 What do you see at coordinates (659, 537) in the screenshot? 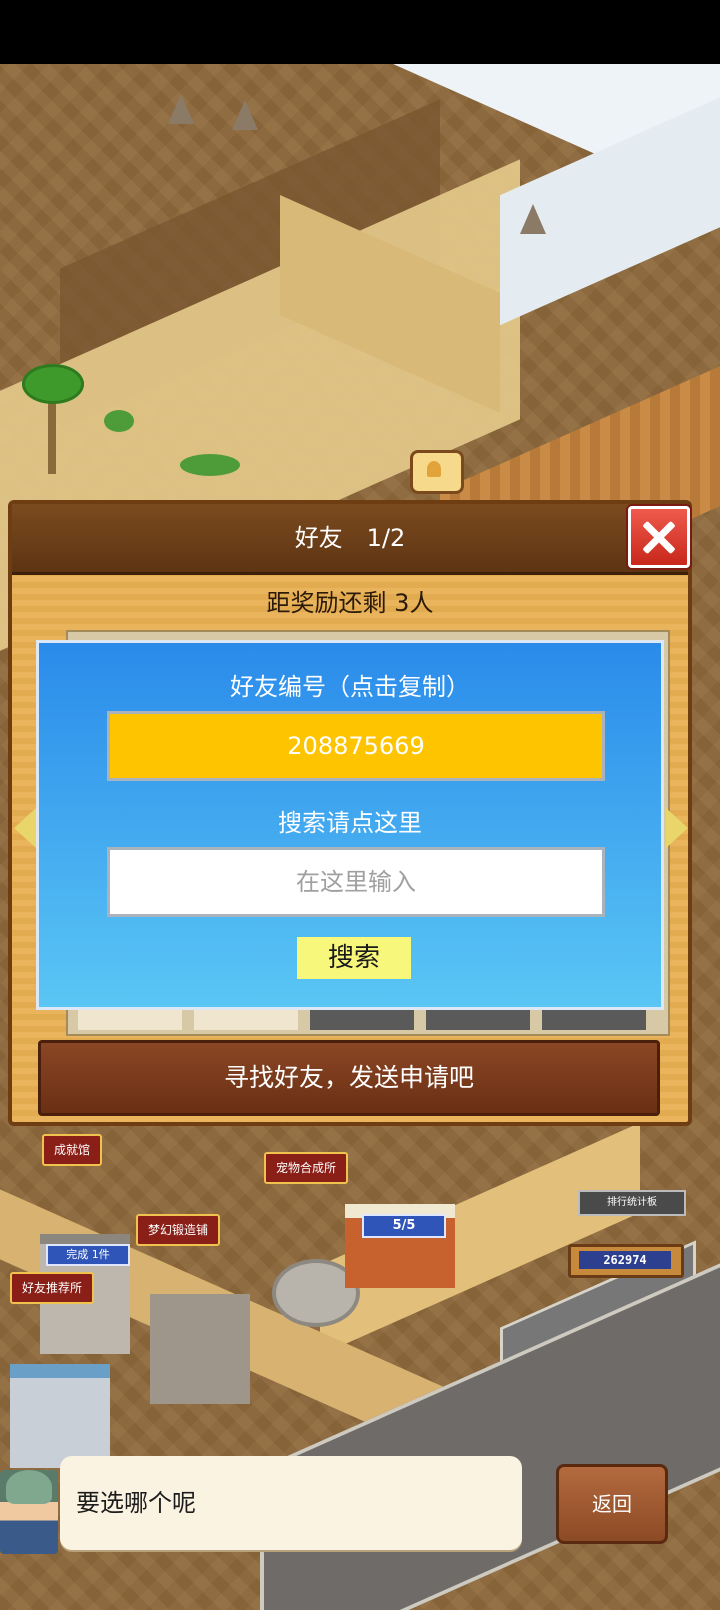
I see `close-icon` at bounding box center [659, 537].